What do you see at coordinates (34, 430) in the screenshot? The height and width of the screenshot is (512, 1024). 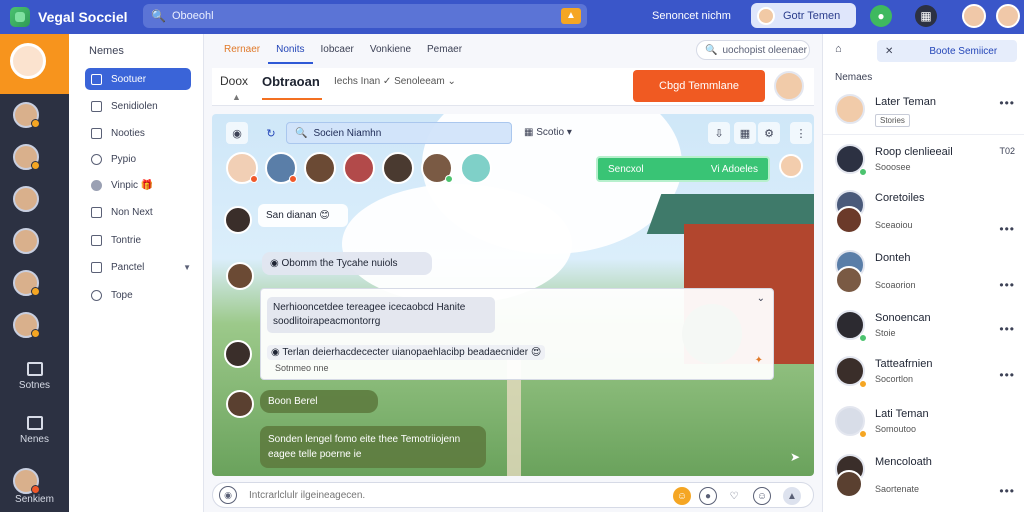 I see `rail-button-nenes: Nenes` at bounding box center [34, 430].